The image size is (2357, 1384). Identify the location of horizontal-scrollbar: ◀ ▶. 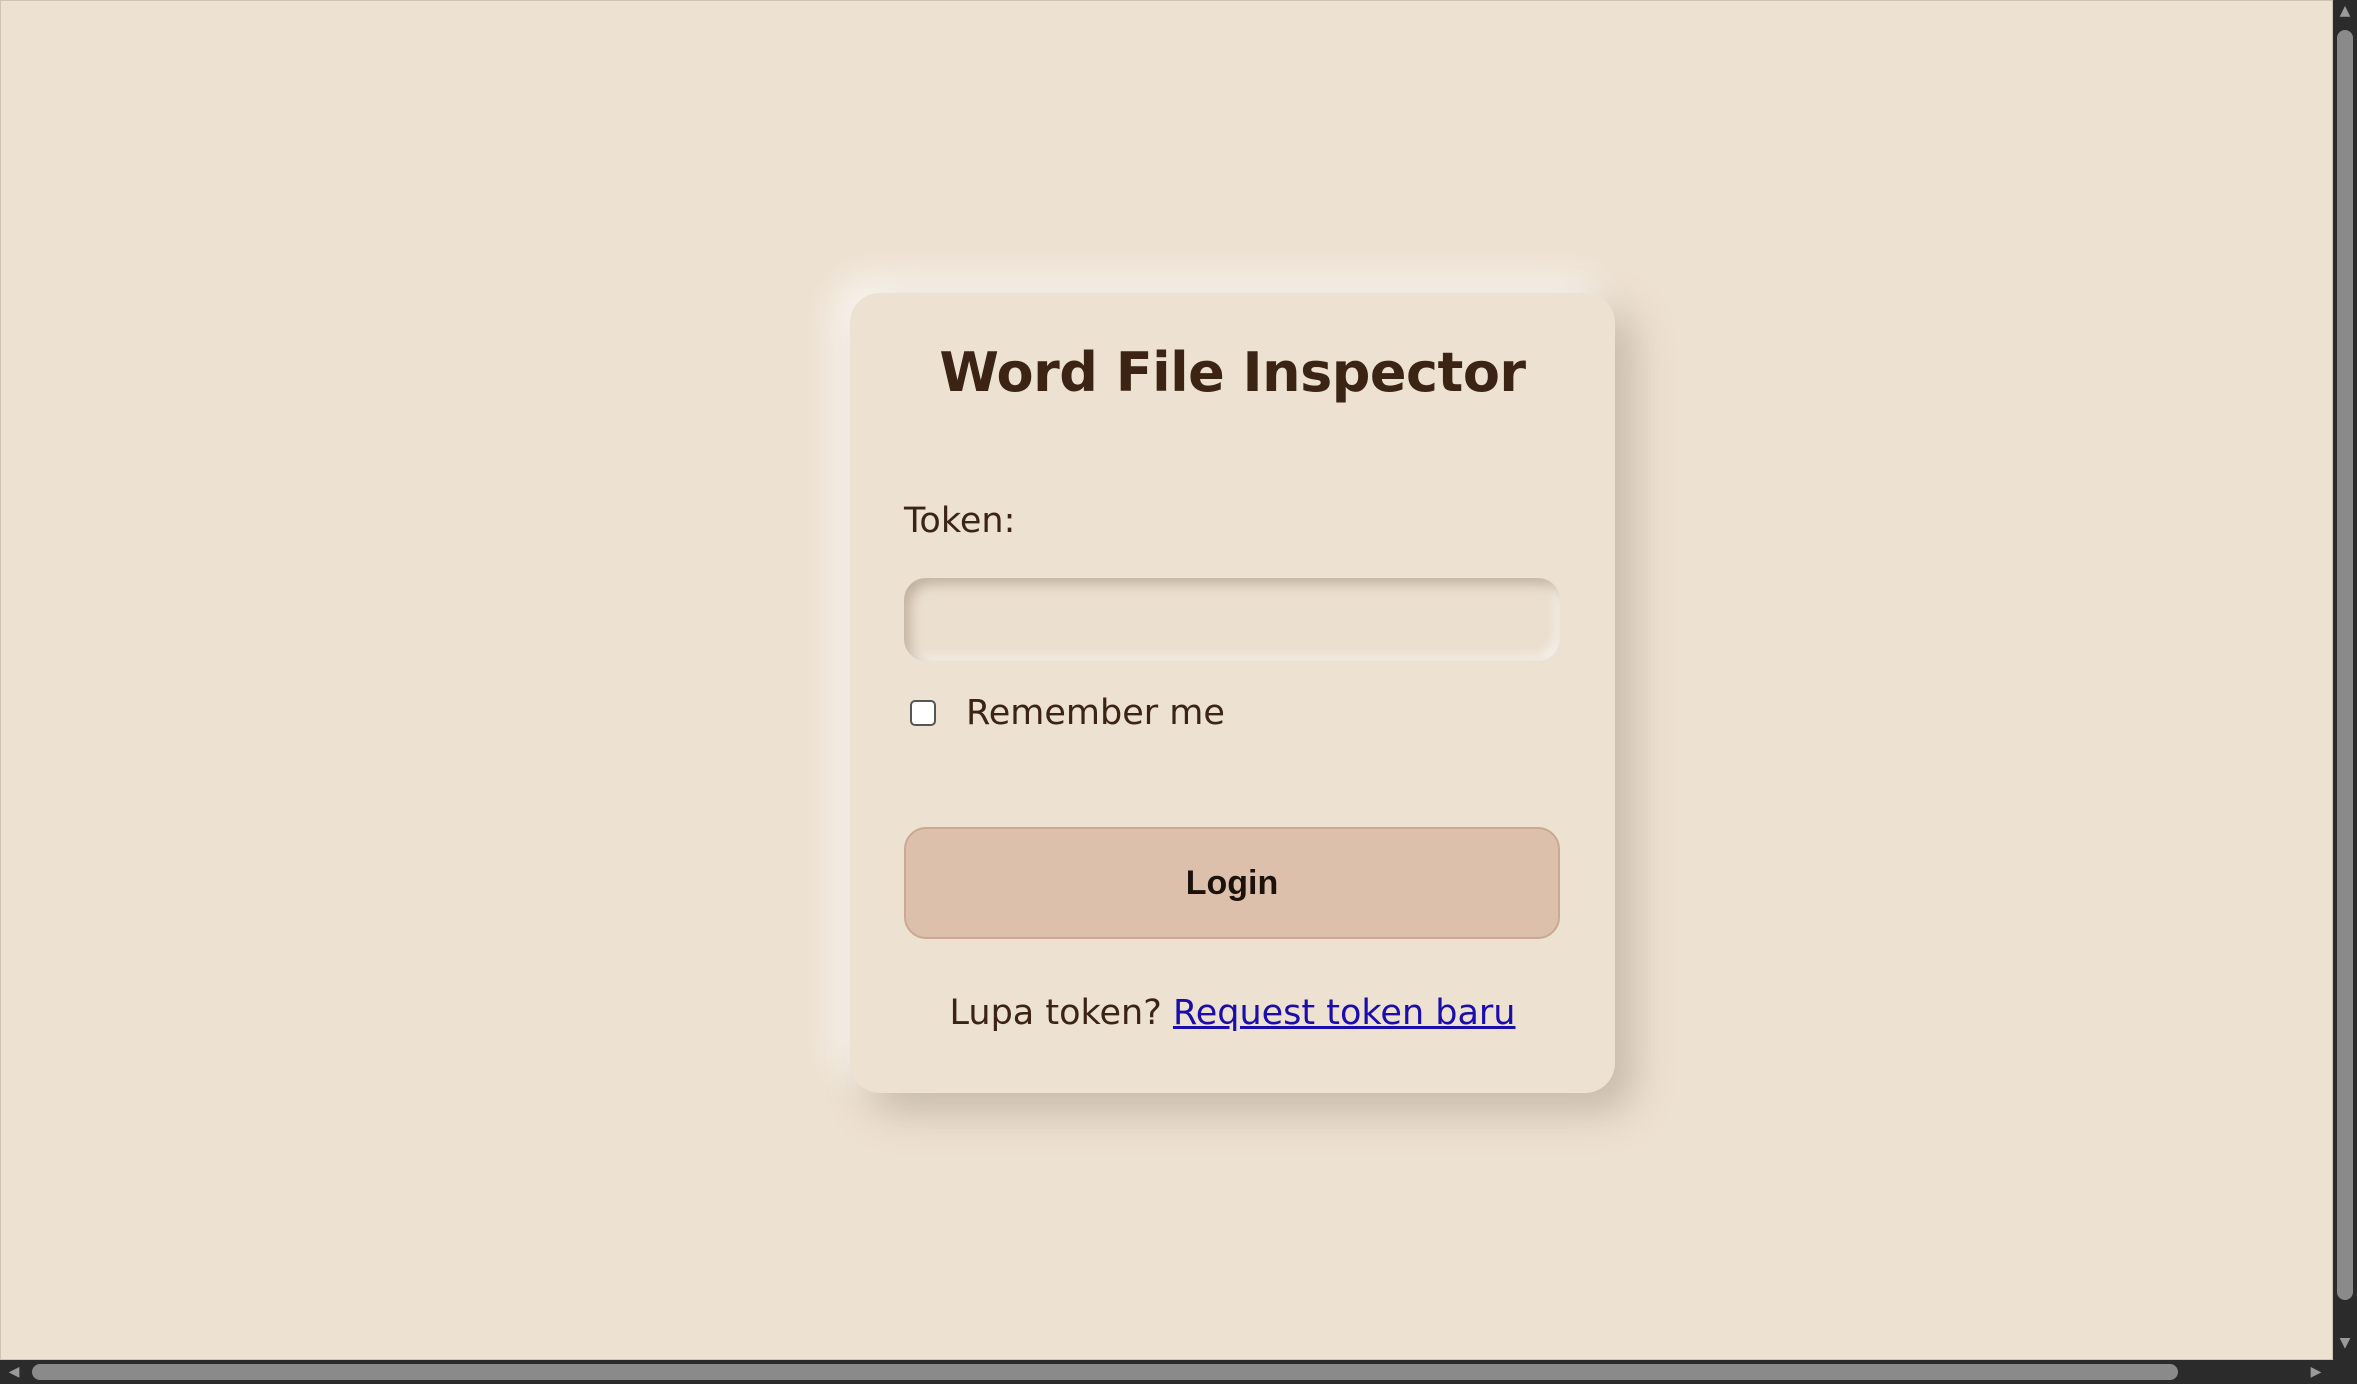
(1166, 1372).